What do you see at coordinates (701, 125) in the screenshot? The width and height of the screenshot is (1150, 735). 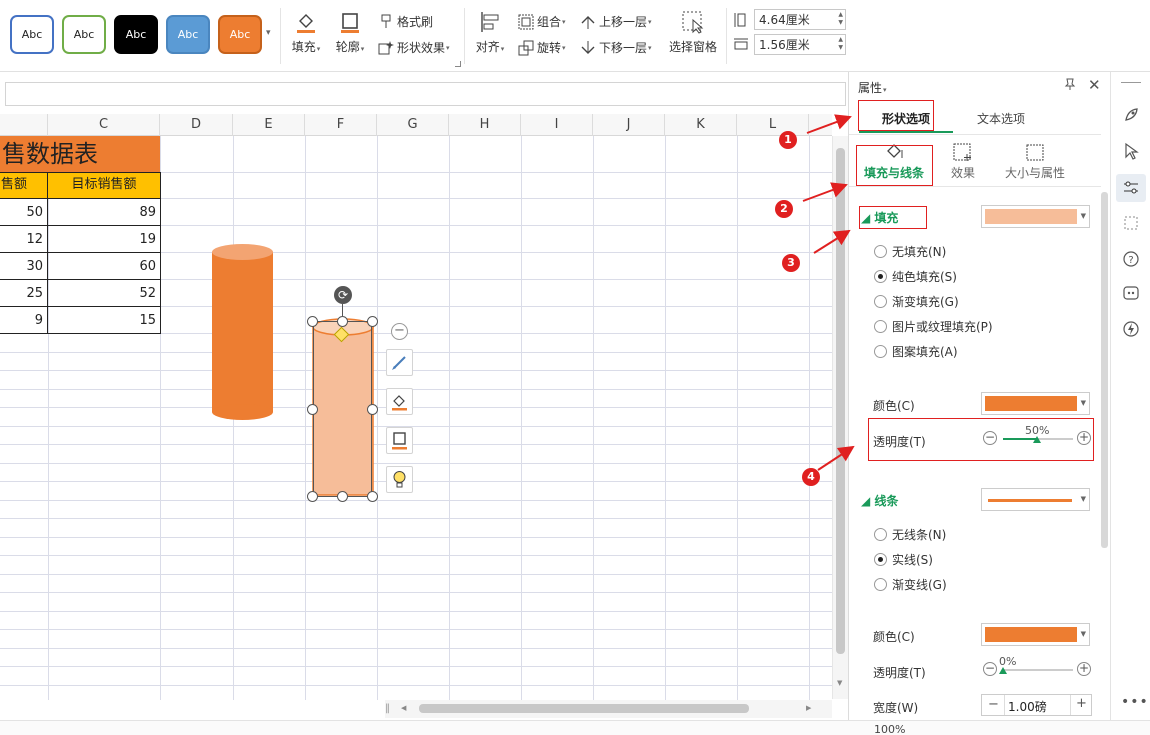 I see `column-header: K` at bounding box center [701, 125].